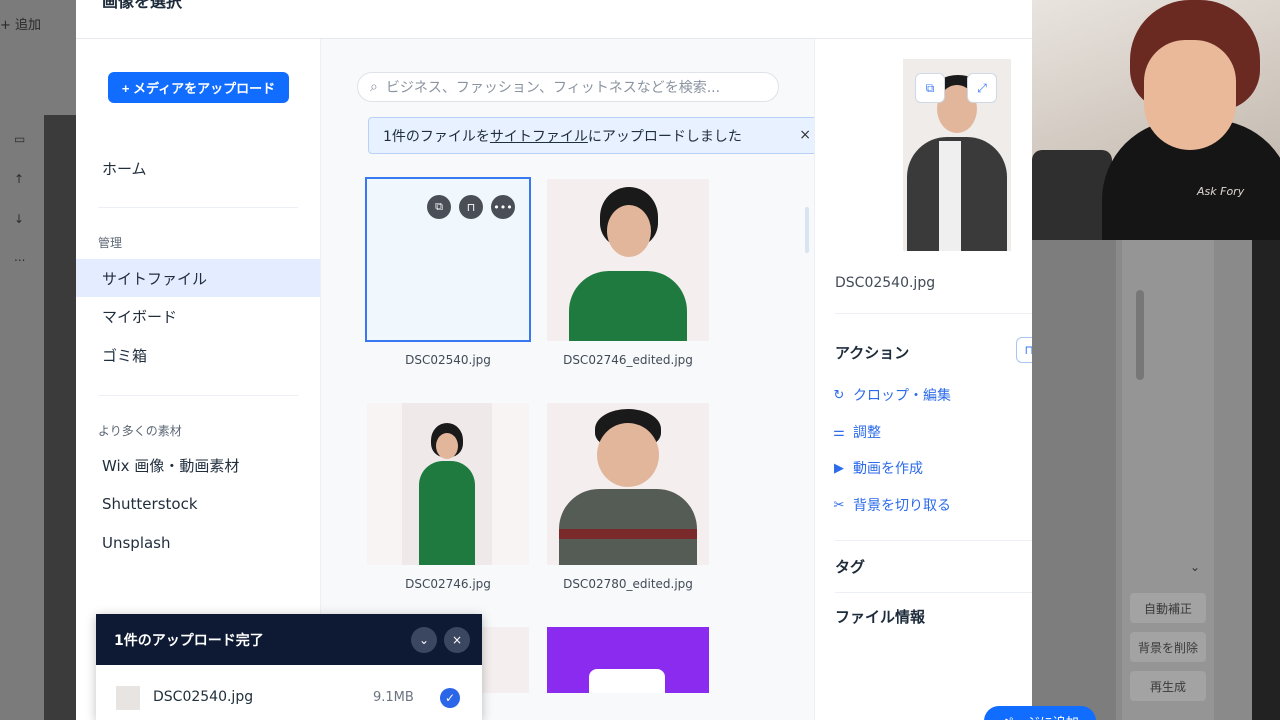 This screenshot has height=720, width=1280. Describe the element at coordinates (839, 395) in the screenshot. I see `crop-rotate-icon: ↻` at that location.